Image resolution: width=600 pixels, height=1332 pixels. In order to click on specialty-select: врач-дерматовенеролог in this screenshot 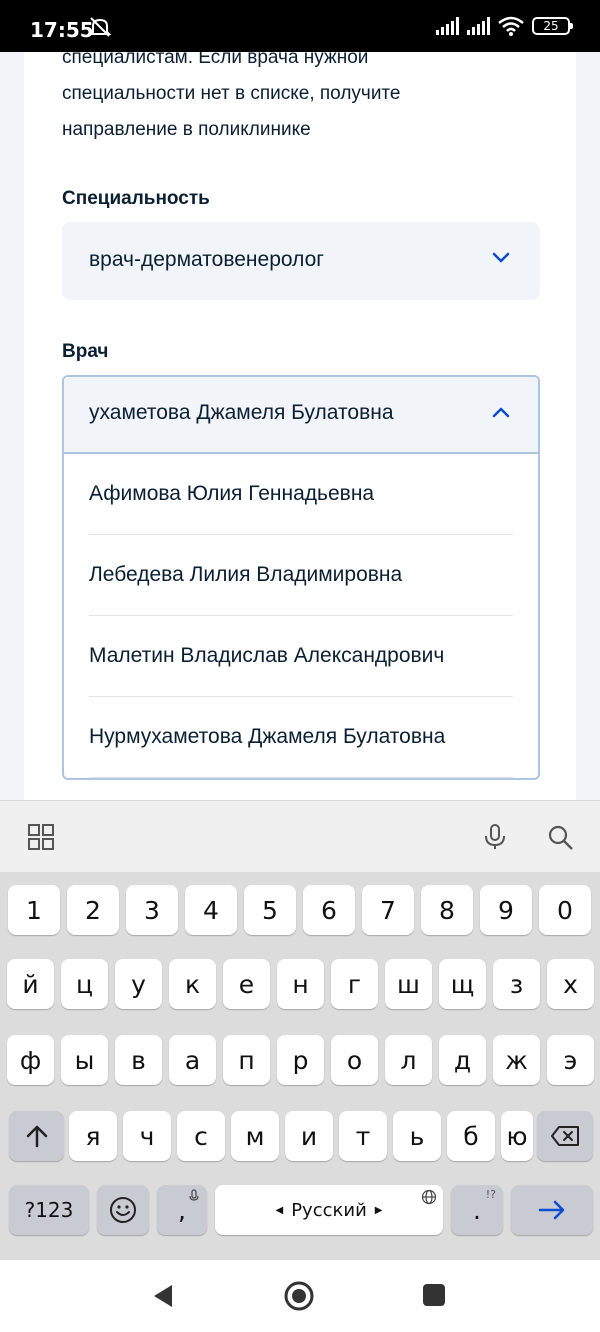, I will do `click(301, 261)`.